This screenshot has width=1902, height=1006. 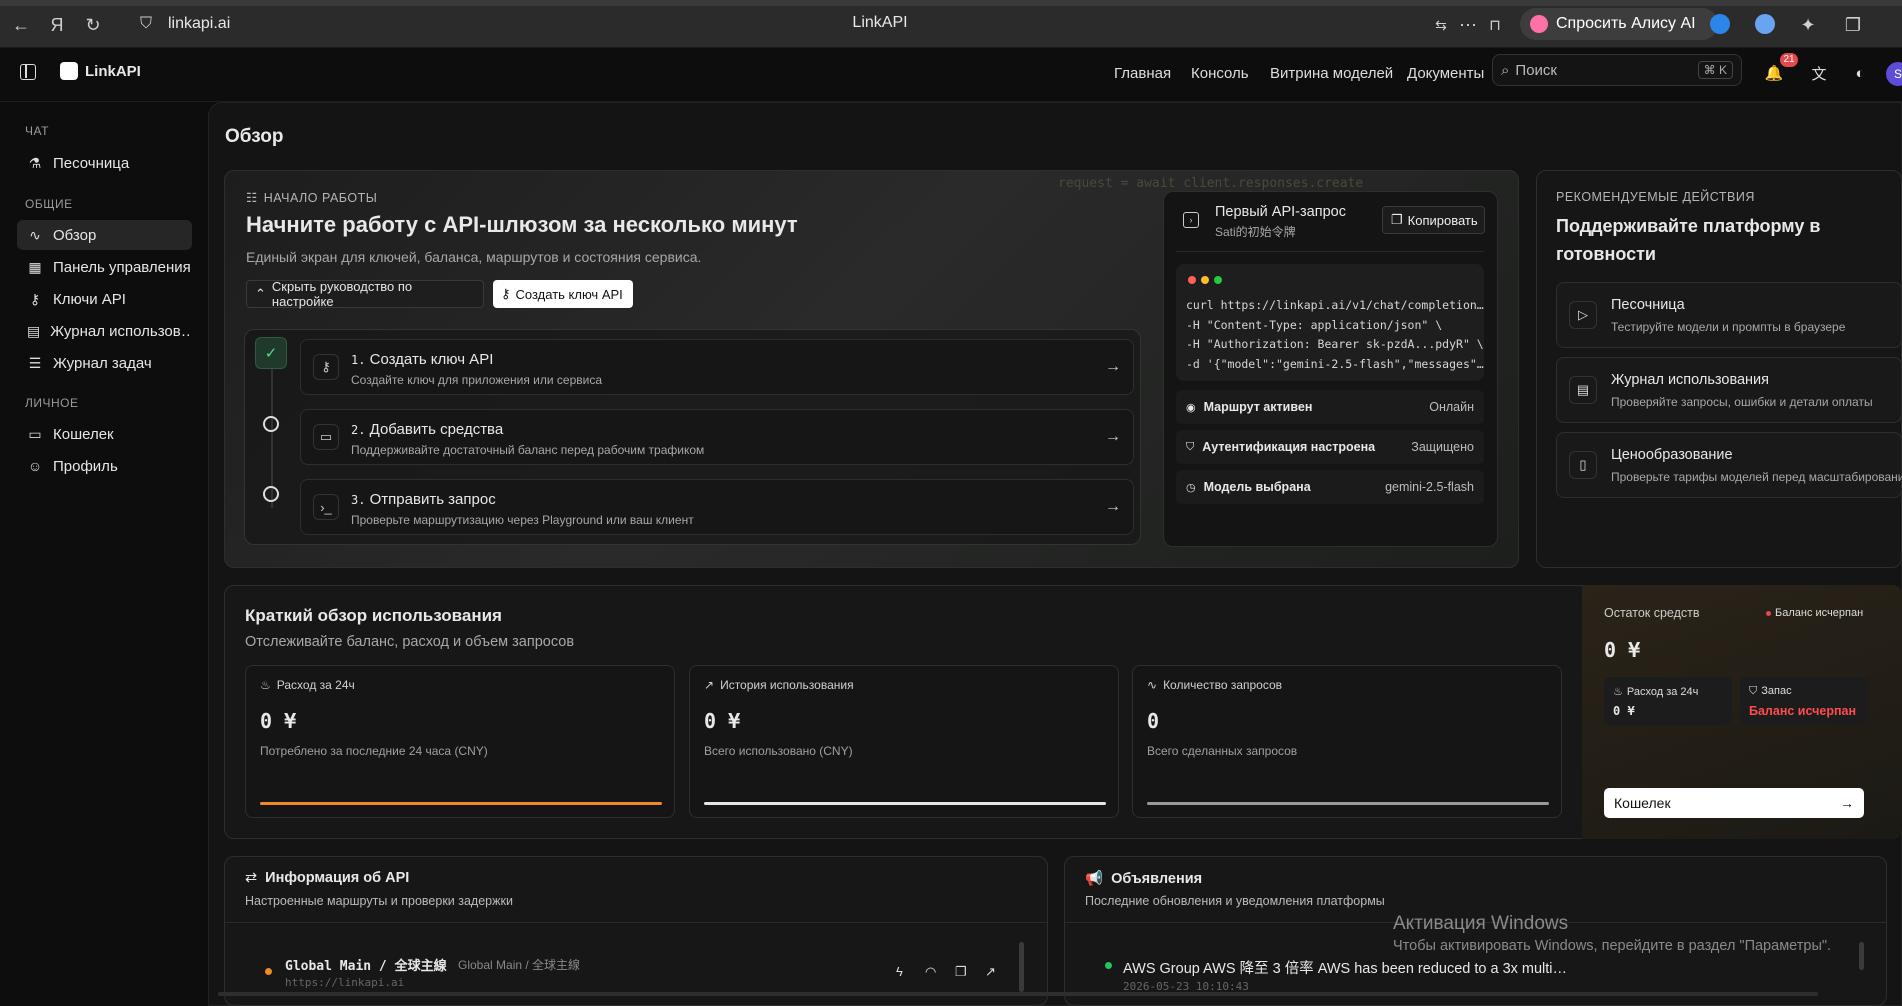 I want to click on status-dot-icon, so click(x=1768, y=613).